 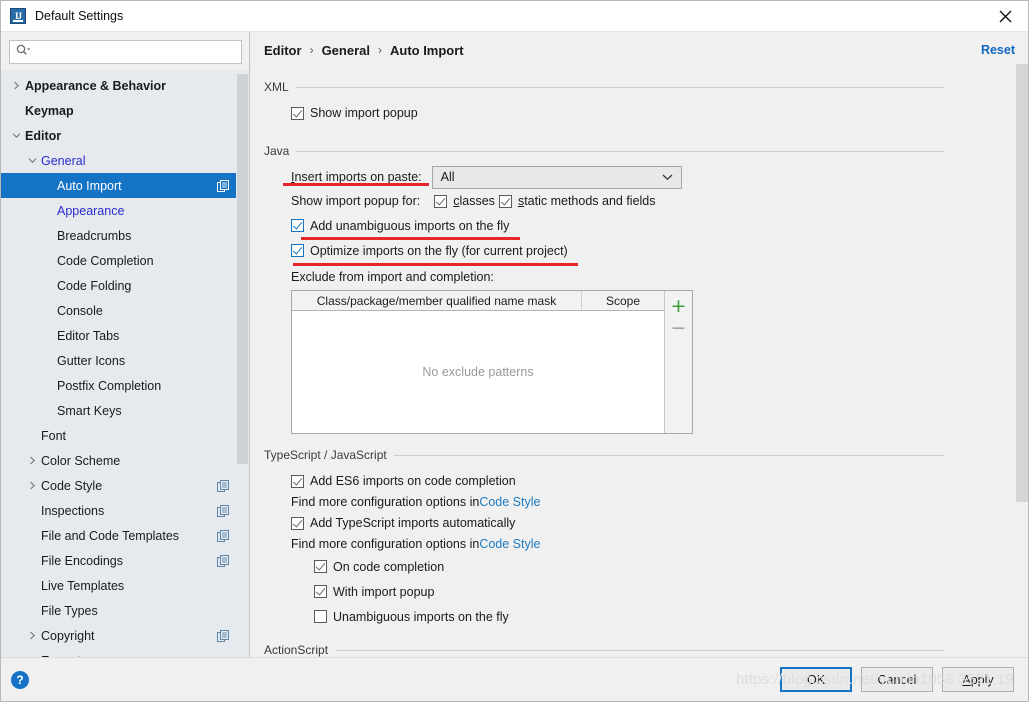 What do you see at coordinates (125, 160) in the screenshot?
I see `sidebar-item-general: General` at bounding box center [125, 160].